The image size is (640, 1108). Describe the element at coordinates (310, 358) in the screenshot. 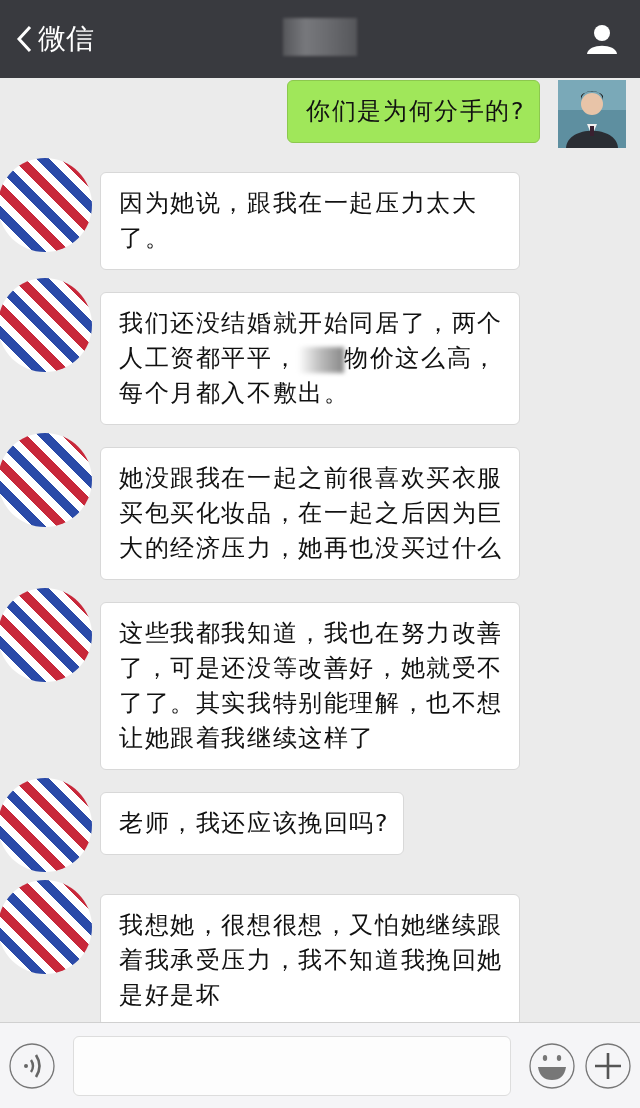

I see `message-bubble: 我们还没结婚就开始同居了，两个人工资都平平， 物价这么高，每个月都入不敷出。` at that location.